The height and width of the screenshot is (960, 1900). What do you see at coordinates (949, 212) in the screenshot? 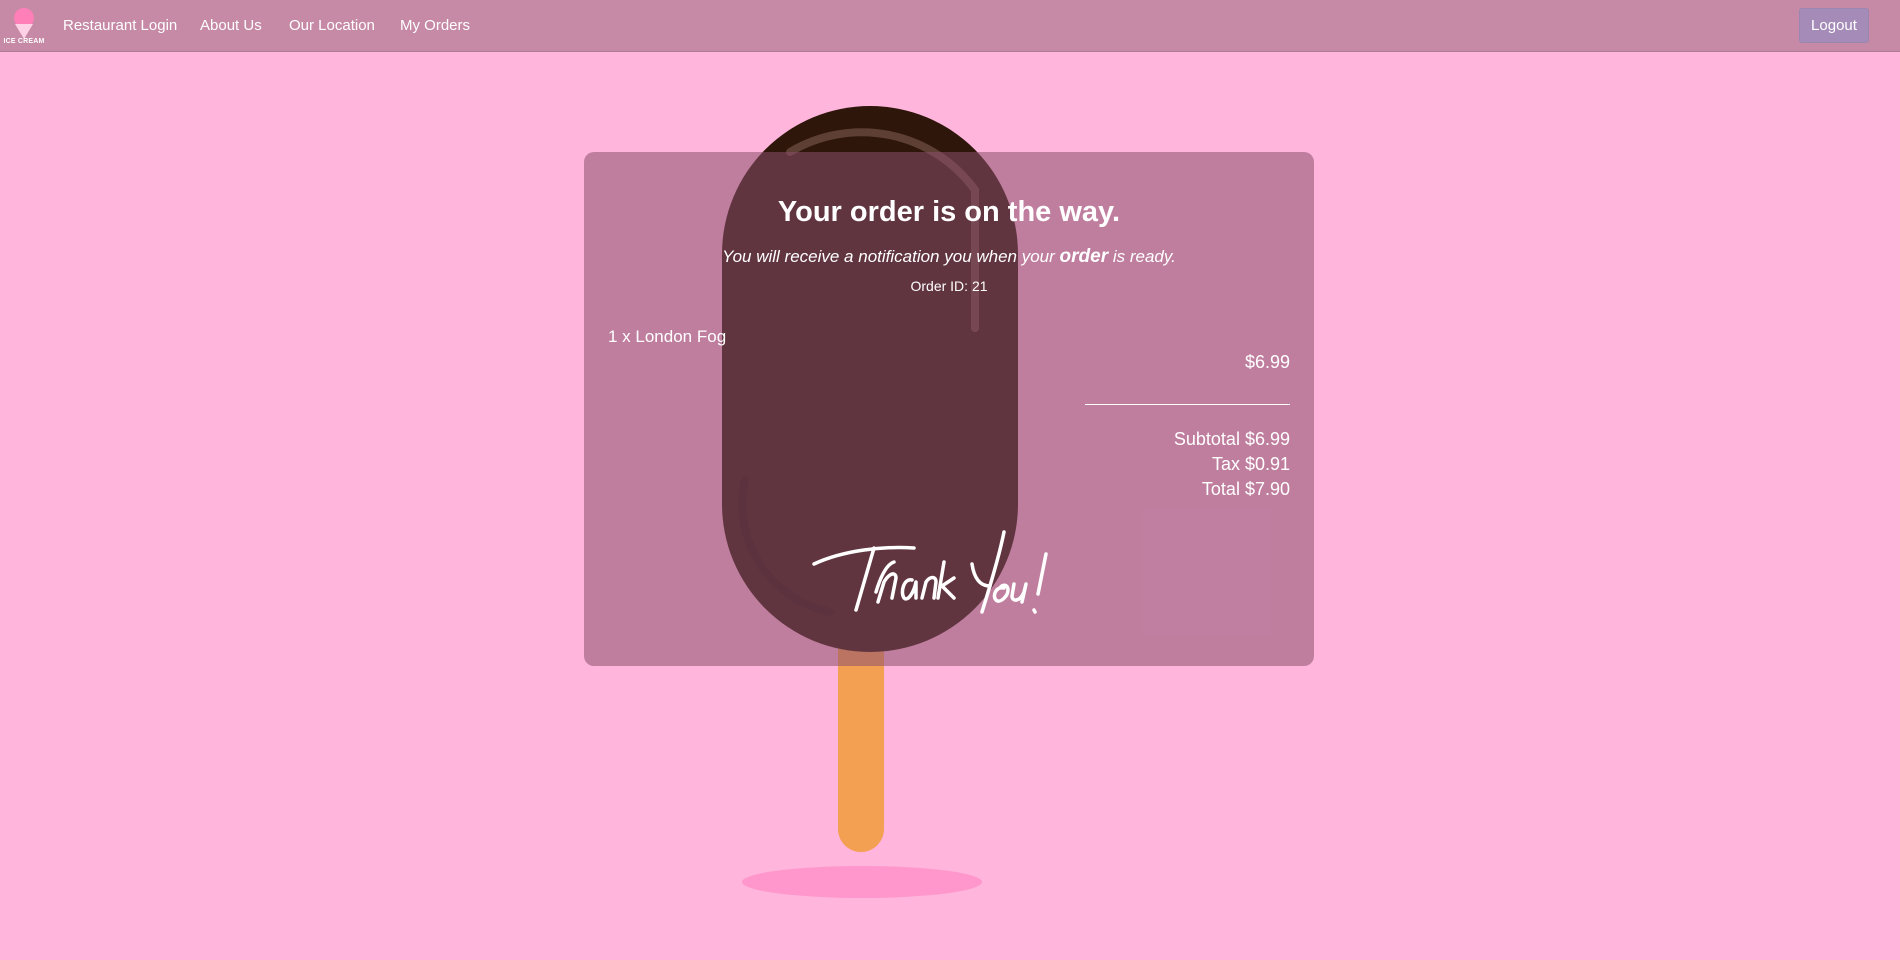
I see `order-title: Your order is on the way.` at bounding box center [949, 212].